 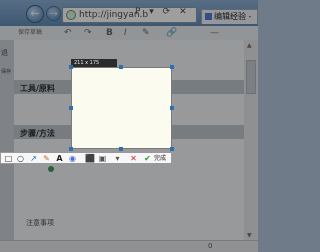 What do you see at coordinates (162, 12) in the screenshot?
I see `address-tools: P ▾ ⟳ ✕` at bounding box center [162, 12].